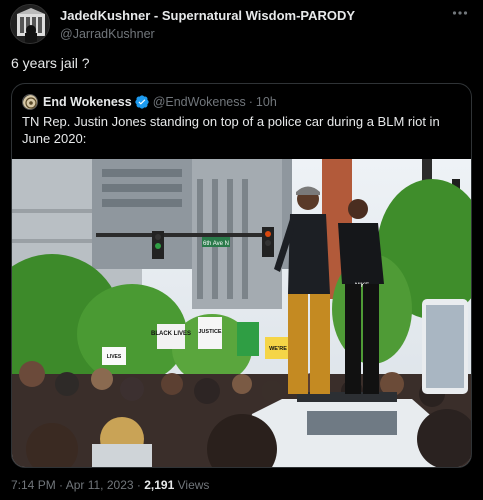  I want to click on tweet-text: 6 years jail ?, so click(50, 63).